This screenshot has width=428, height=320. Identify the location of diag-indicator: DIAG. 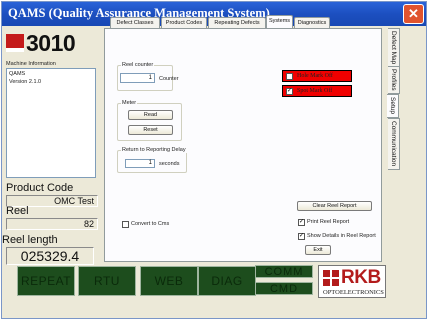
(227, 281).